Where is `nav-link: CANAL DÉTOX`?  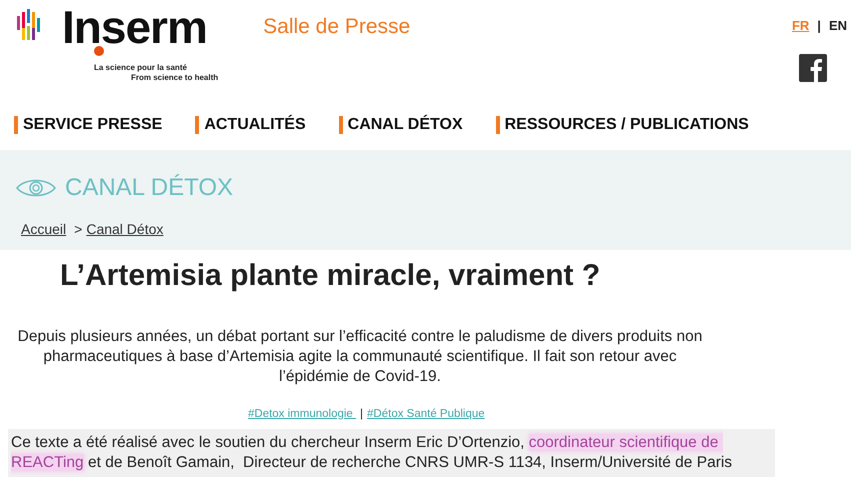
nav-link: CANAL DÉTOX is located at coordinates (400, 125).